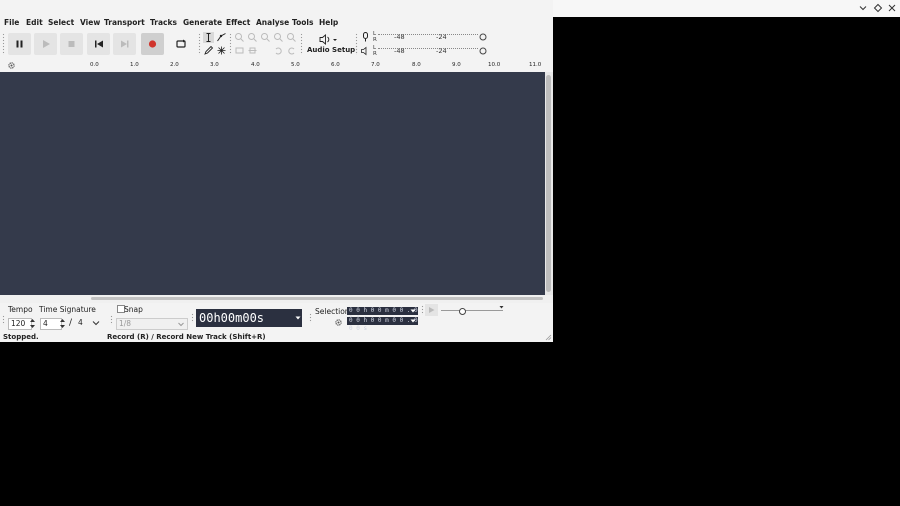 Image resolution: width=900 pixels, height=506 pixels. I want to click on menu-analyse: Analyse, so click(272, 22).